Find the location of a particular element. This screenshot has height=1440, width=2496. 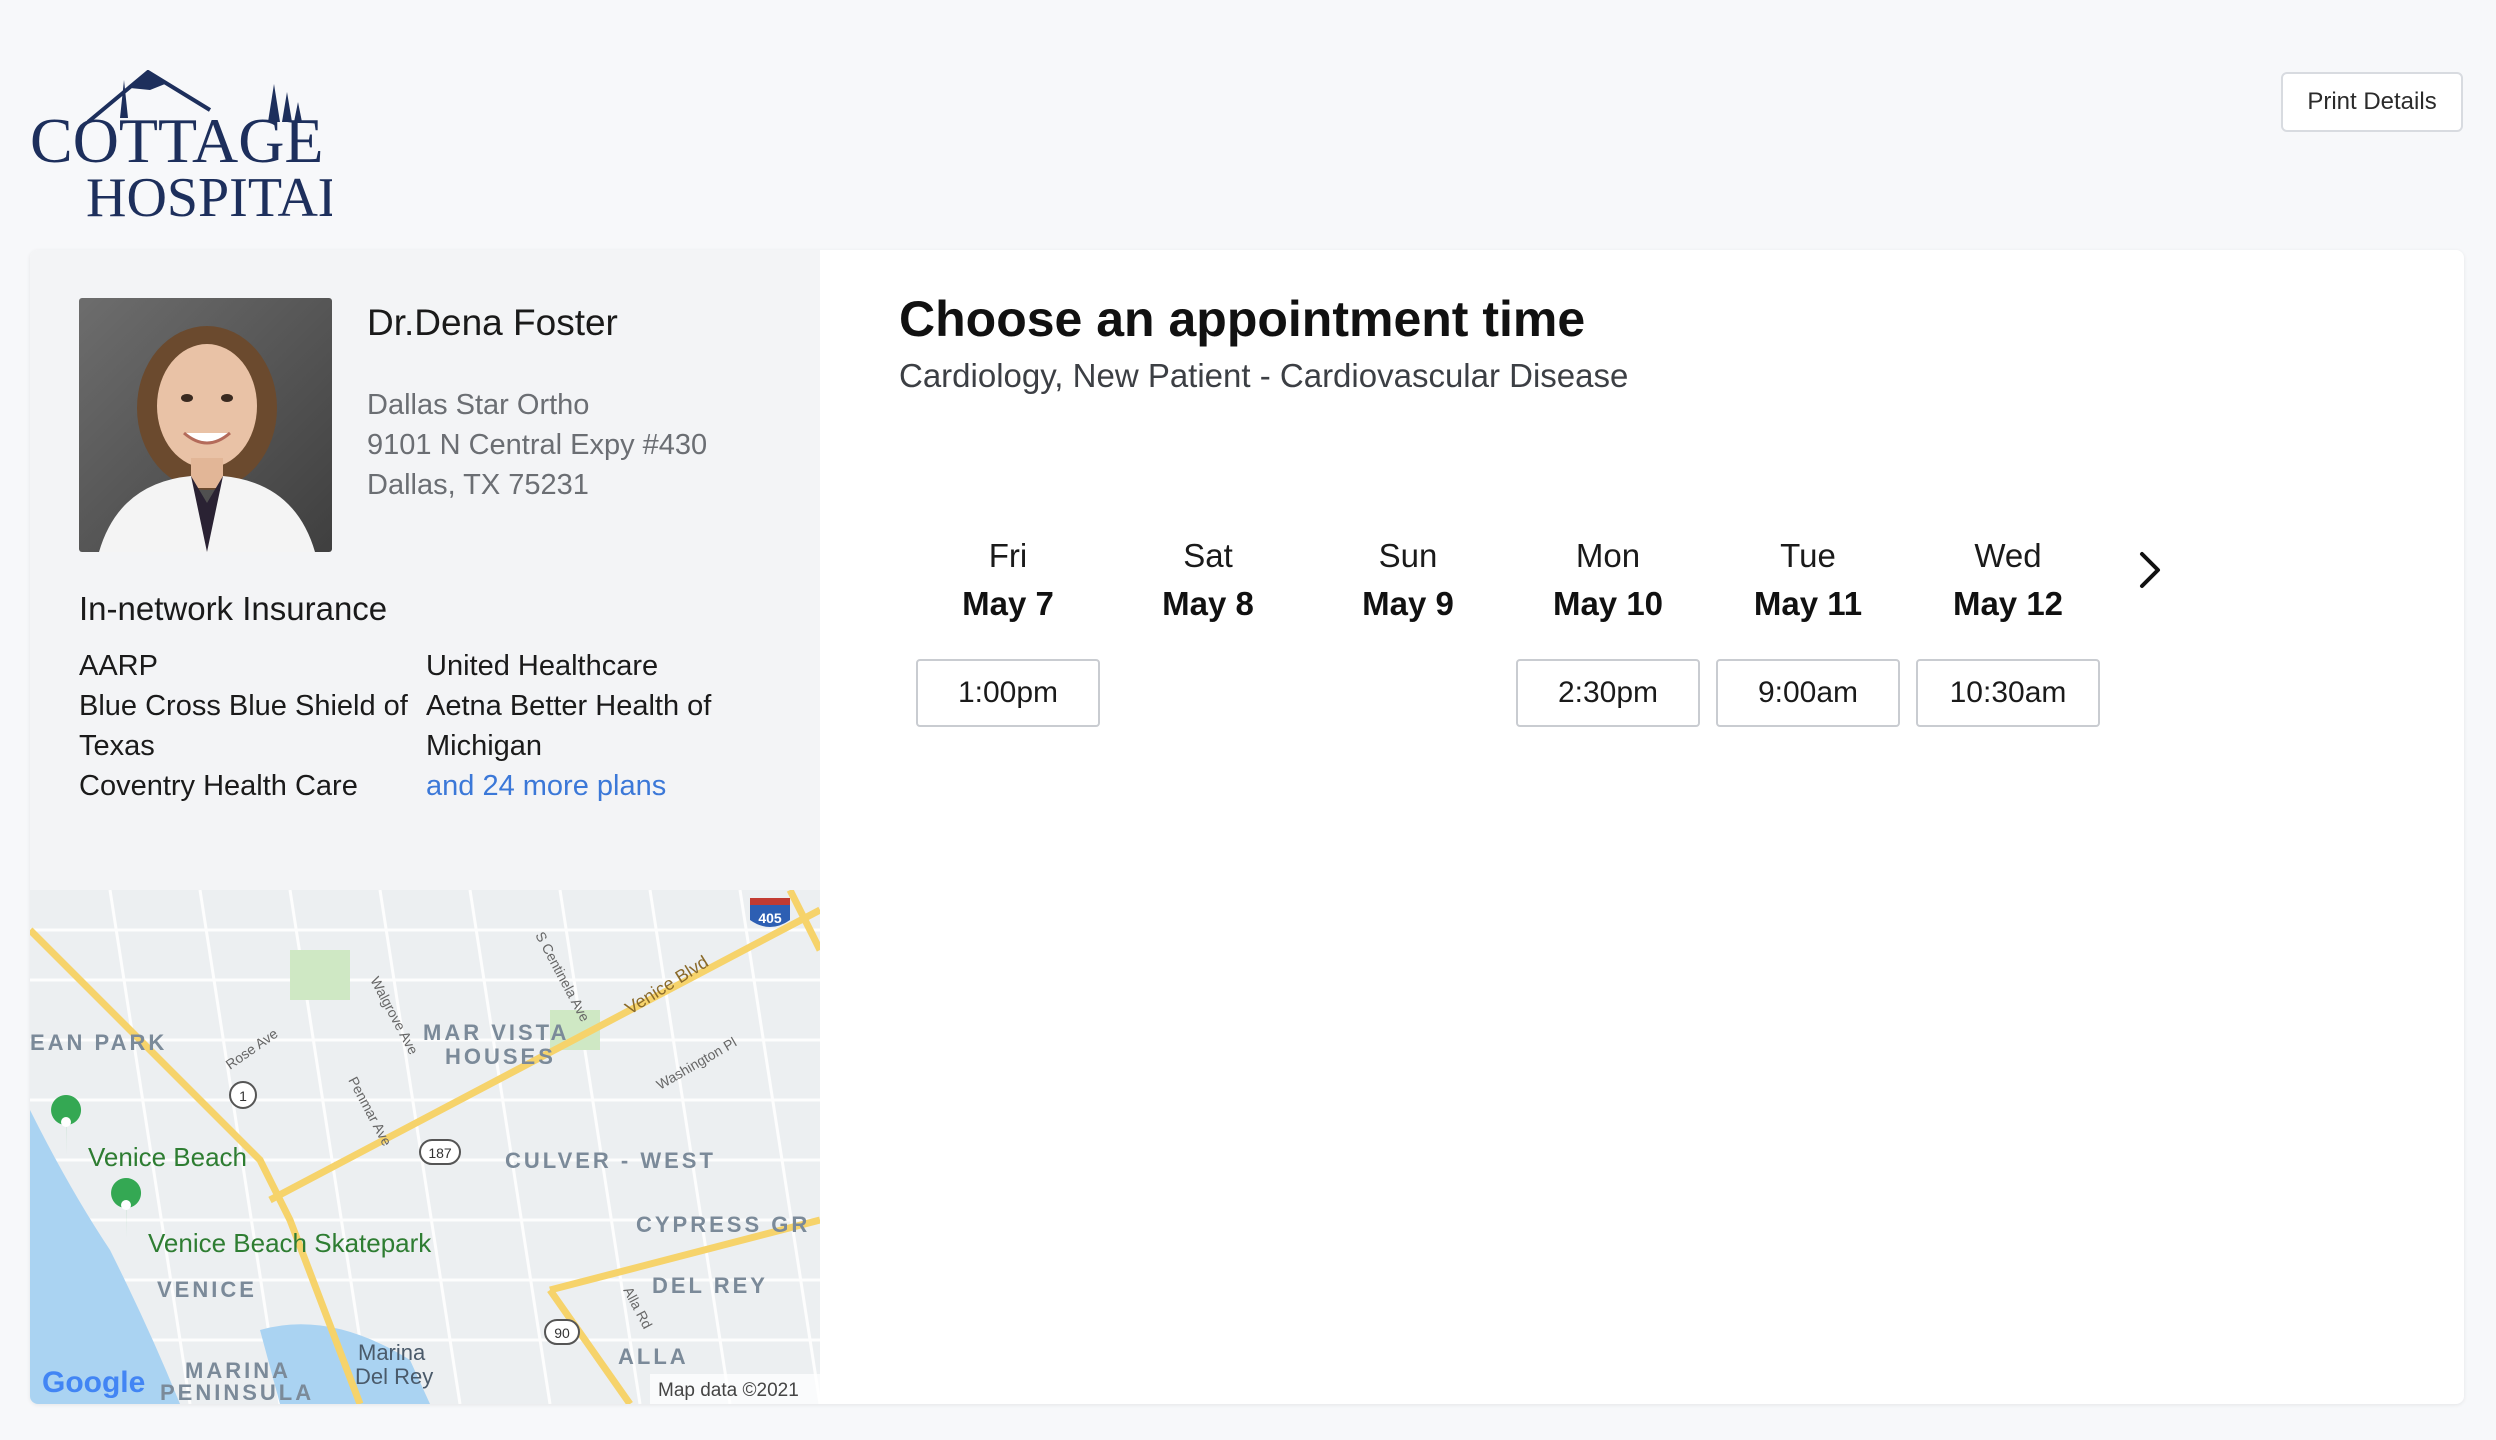

highway-405-shield-icon: 405 is located at coordinates (770, 912).